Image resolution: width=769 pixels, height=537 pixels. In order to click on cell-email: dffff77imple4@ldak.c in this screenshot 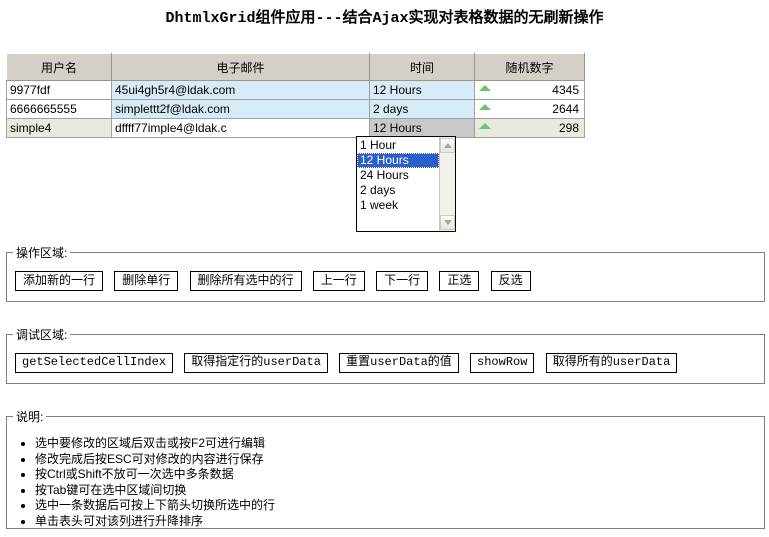, I will do `click(240, 128)`.